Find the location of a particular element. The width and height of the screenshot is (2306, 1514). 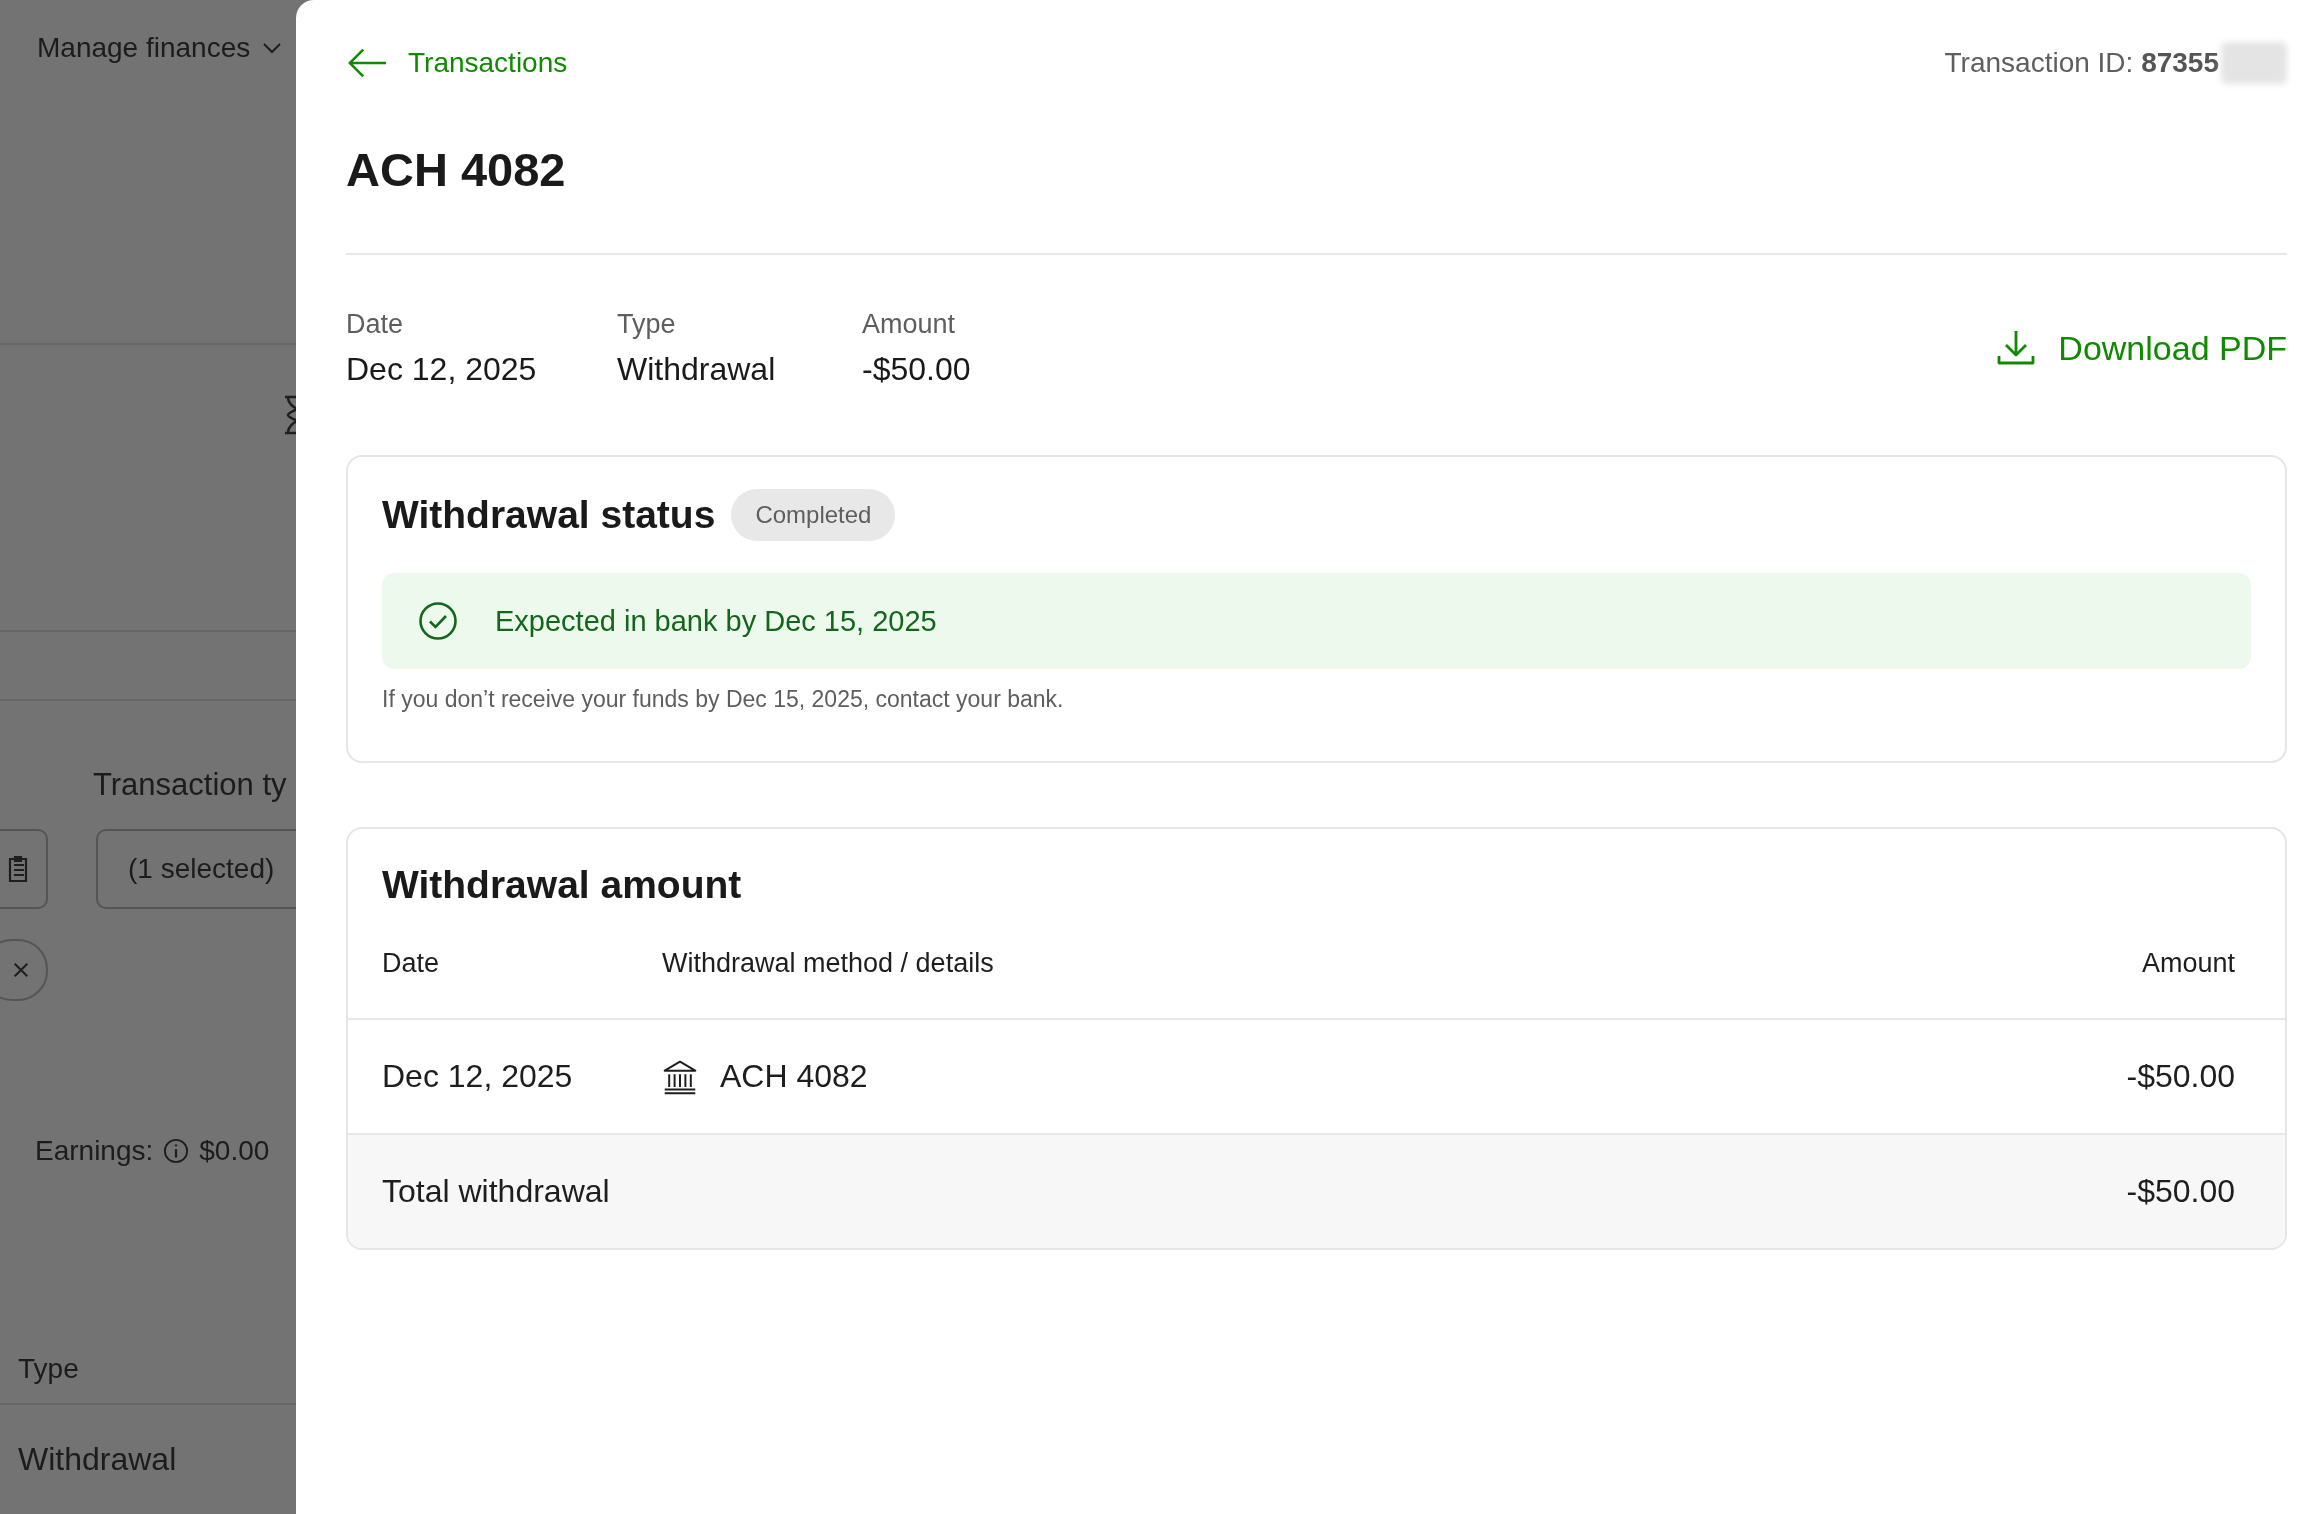

column-header: Type is located at coordinates (48, 1369).